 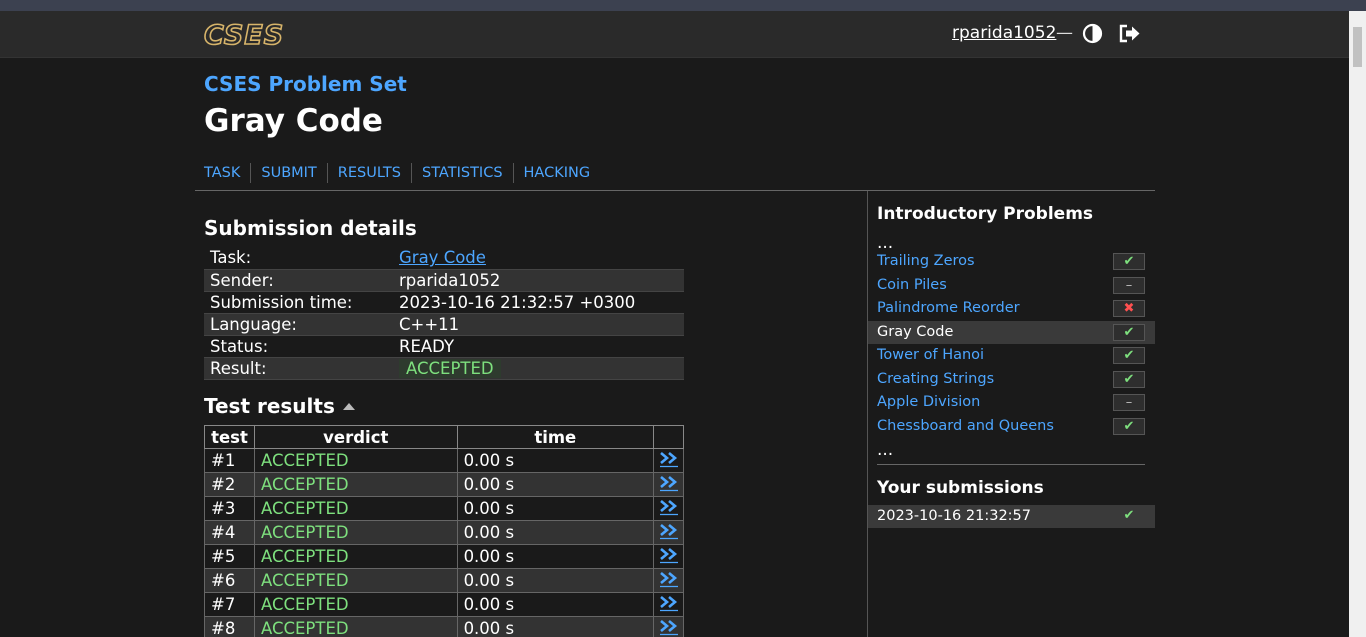 What do you see at coordinates (965, 426) in the screenshot?
I see `problem-link: Chessboard and Queens` at bounding box center [965, 426].